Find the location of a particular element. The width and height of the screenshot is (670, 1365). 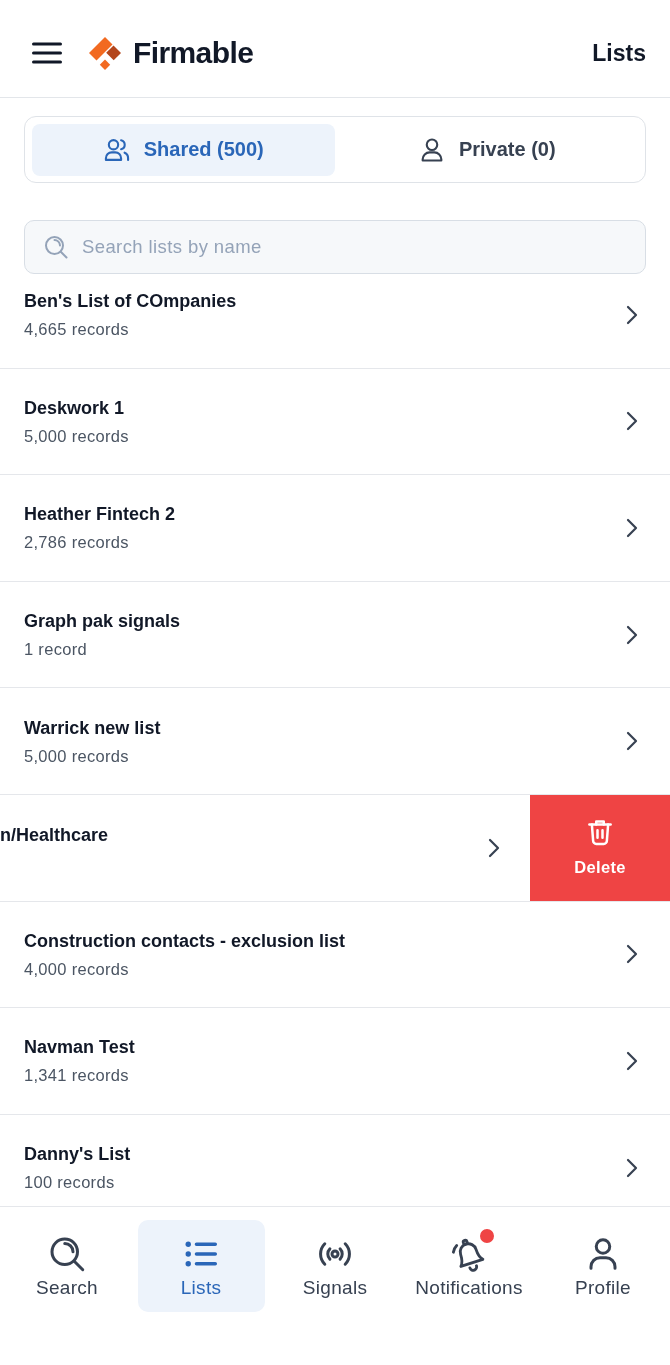

list-title: Danny's List is located at coordinates (78, 1154).